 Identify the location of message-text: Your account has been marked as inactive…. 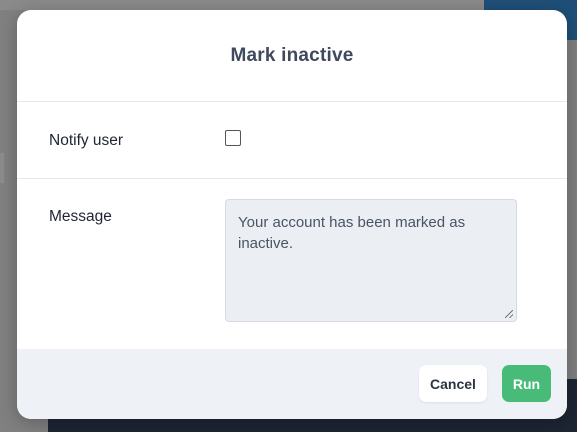
(352, 233).